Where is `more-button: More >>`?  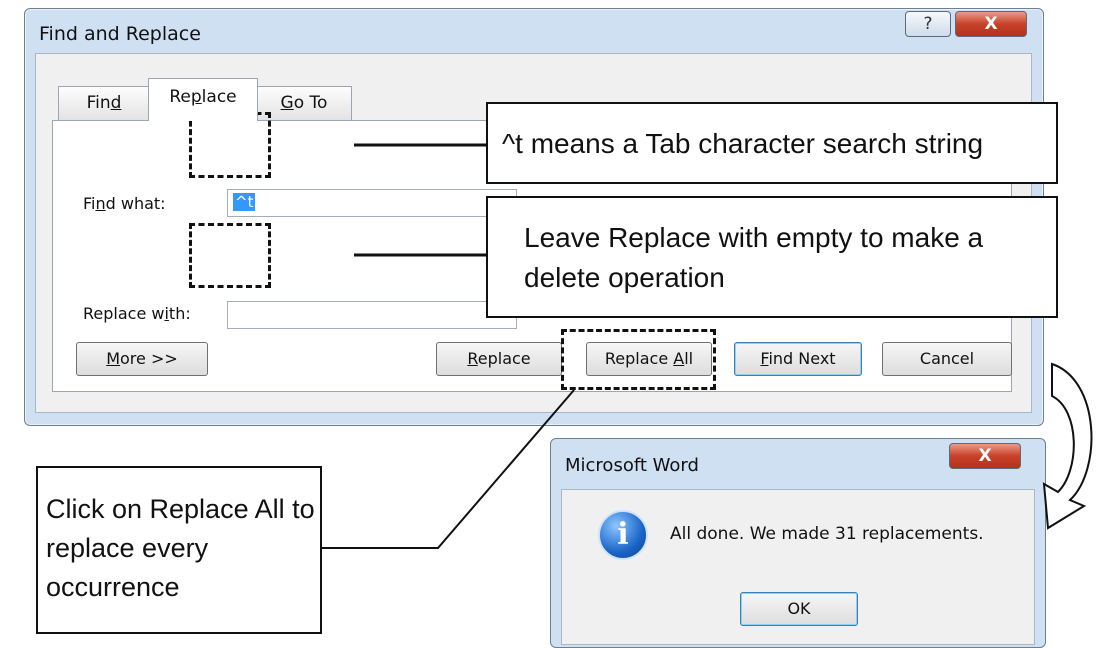 more-button: More >> is located at coordinates (142, 359).